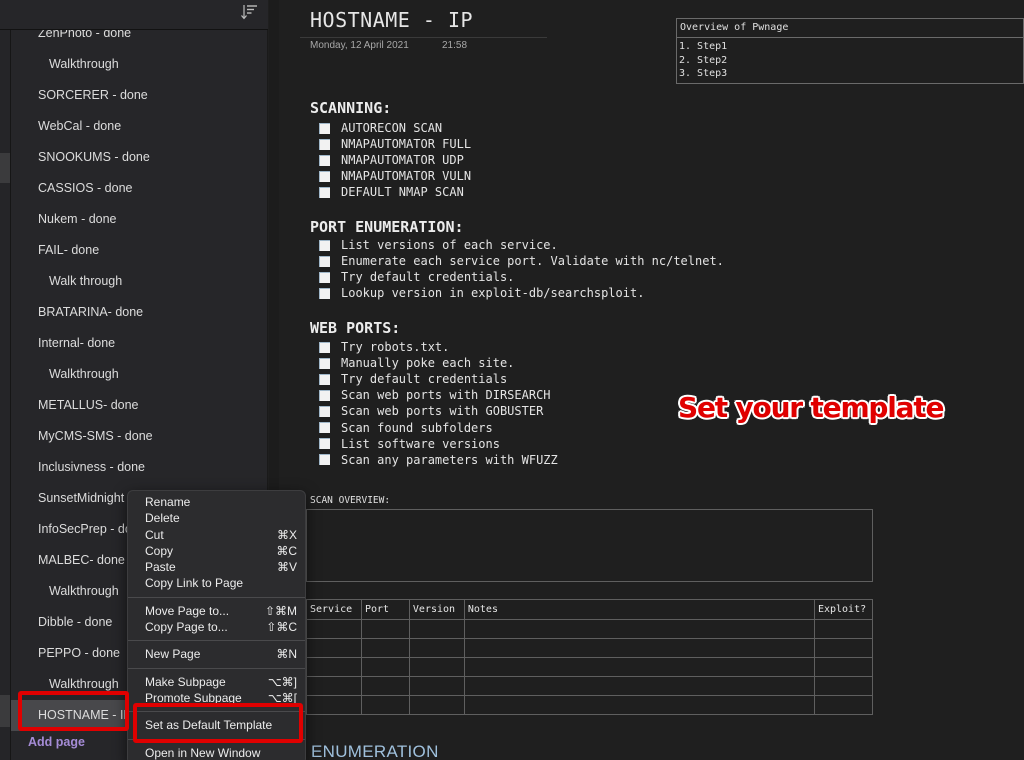  I want to click on table-row, so click(590, 686).